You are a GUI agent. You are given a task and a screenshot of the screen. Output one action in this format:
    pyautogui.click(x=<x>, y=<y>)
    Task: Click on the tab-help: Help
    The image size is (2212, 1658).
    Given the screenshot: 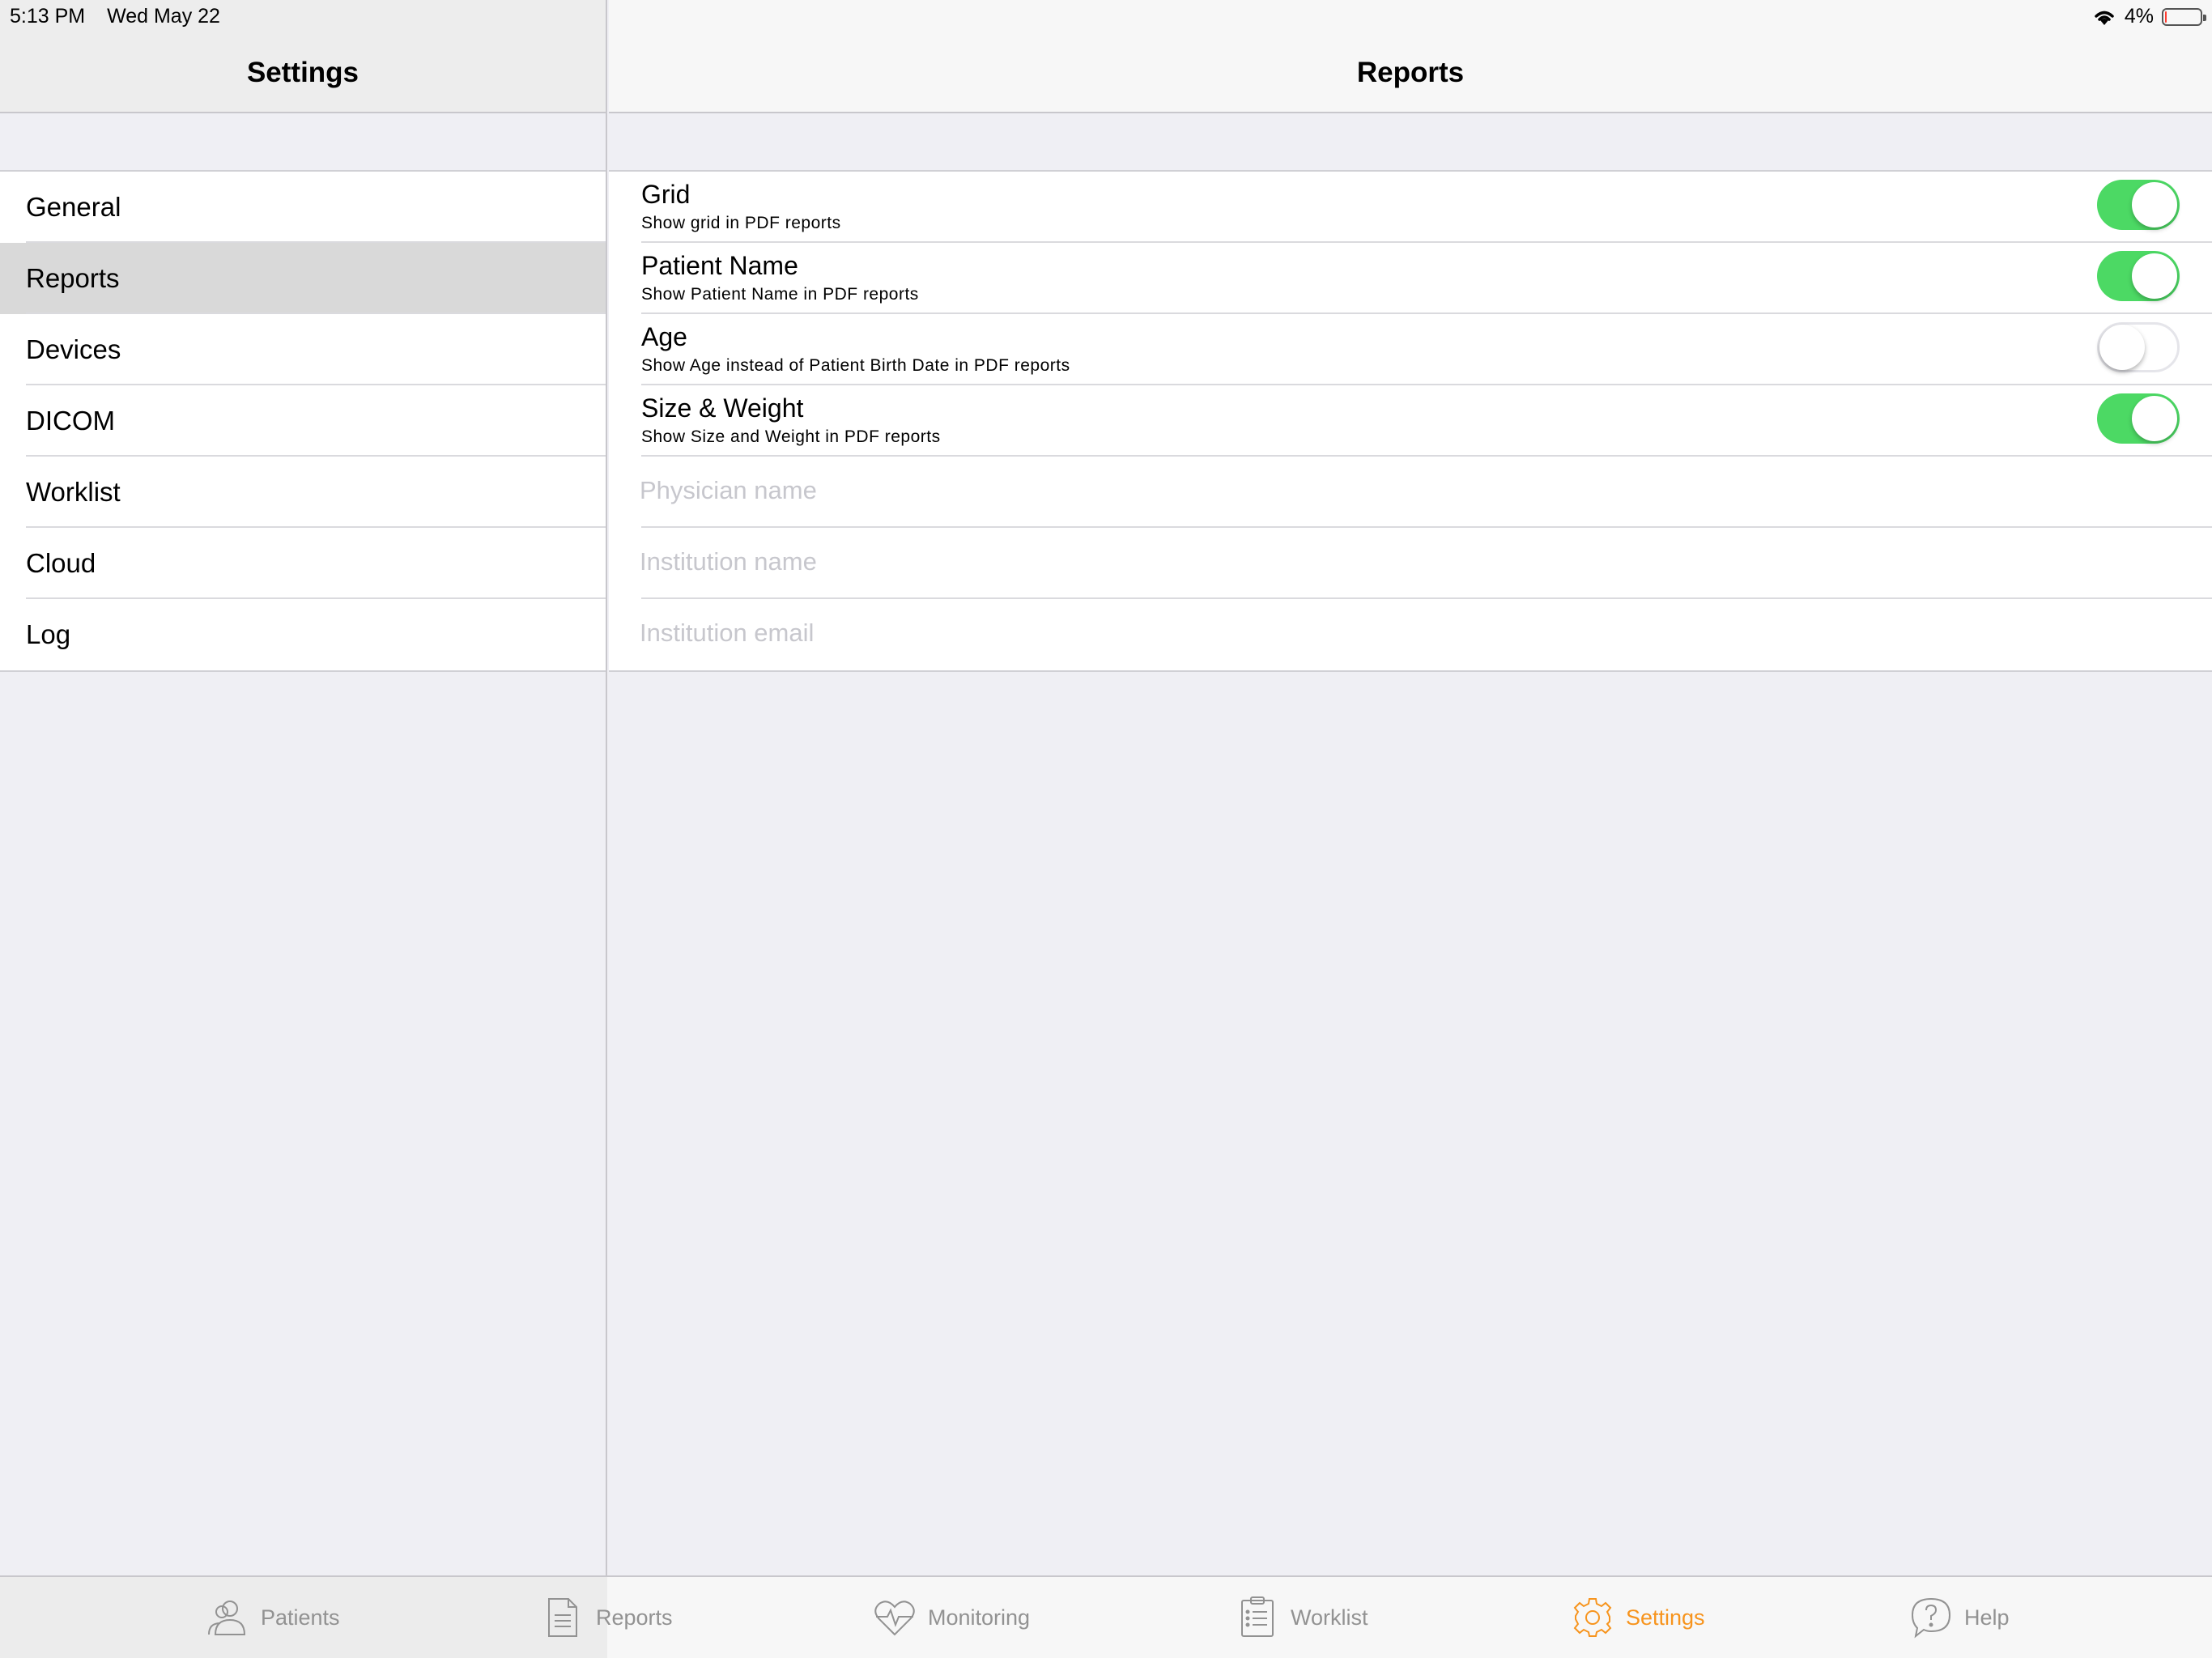 What is the action you would take?
    pyautogui.click(x=1960, y=1617)
    